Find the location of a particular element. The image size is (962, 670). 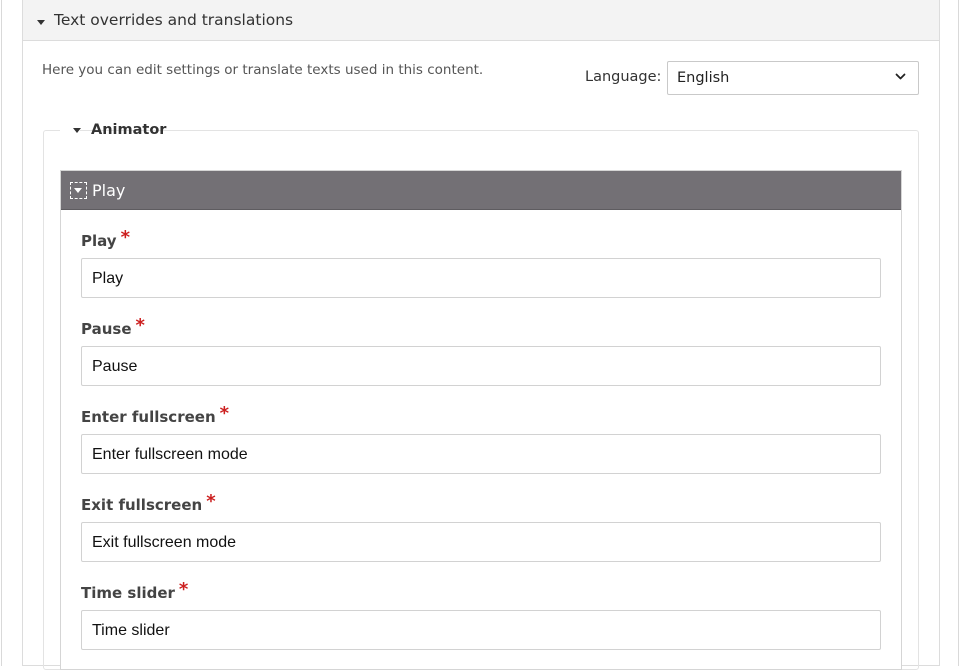

play-field-label-text: Play is located at coordinates (99, 241).